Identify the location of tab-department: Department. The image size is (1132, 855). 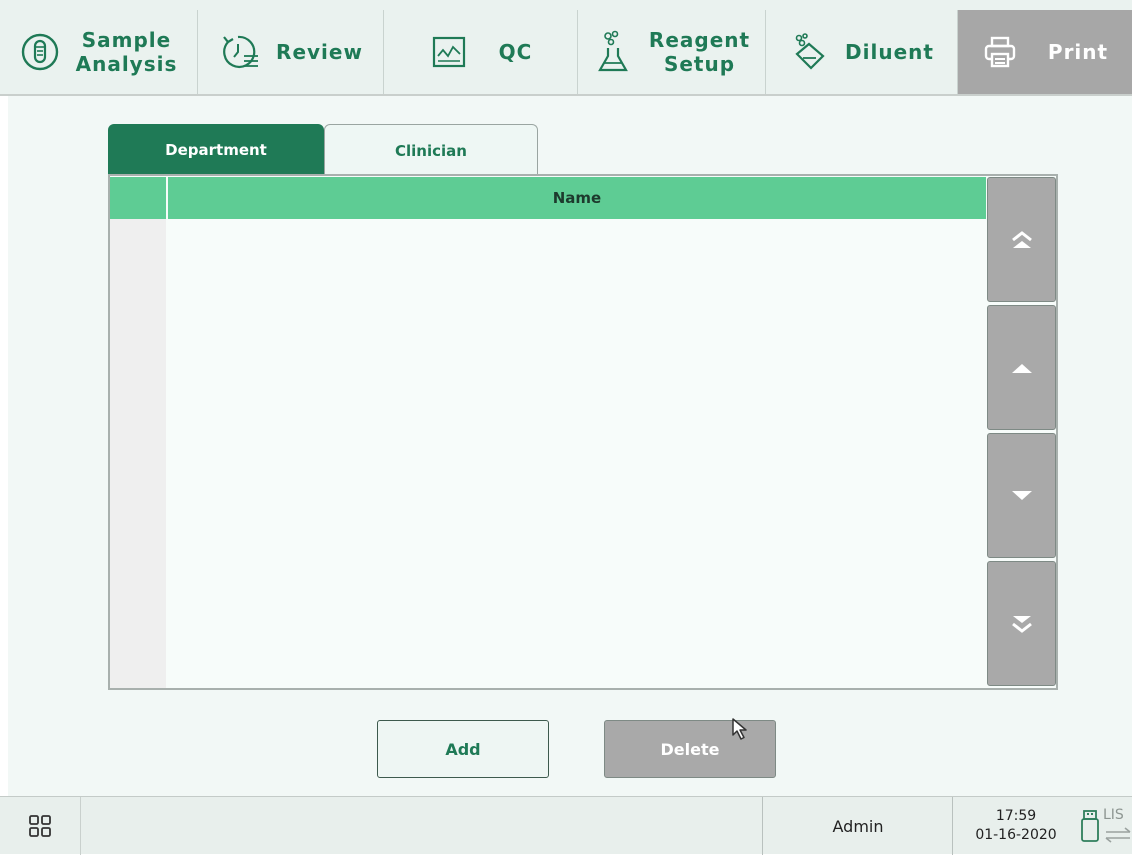
(216, 150).